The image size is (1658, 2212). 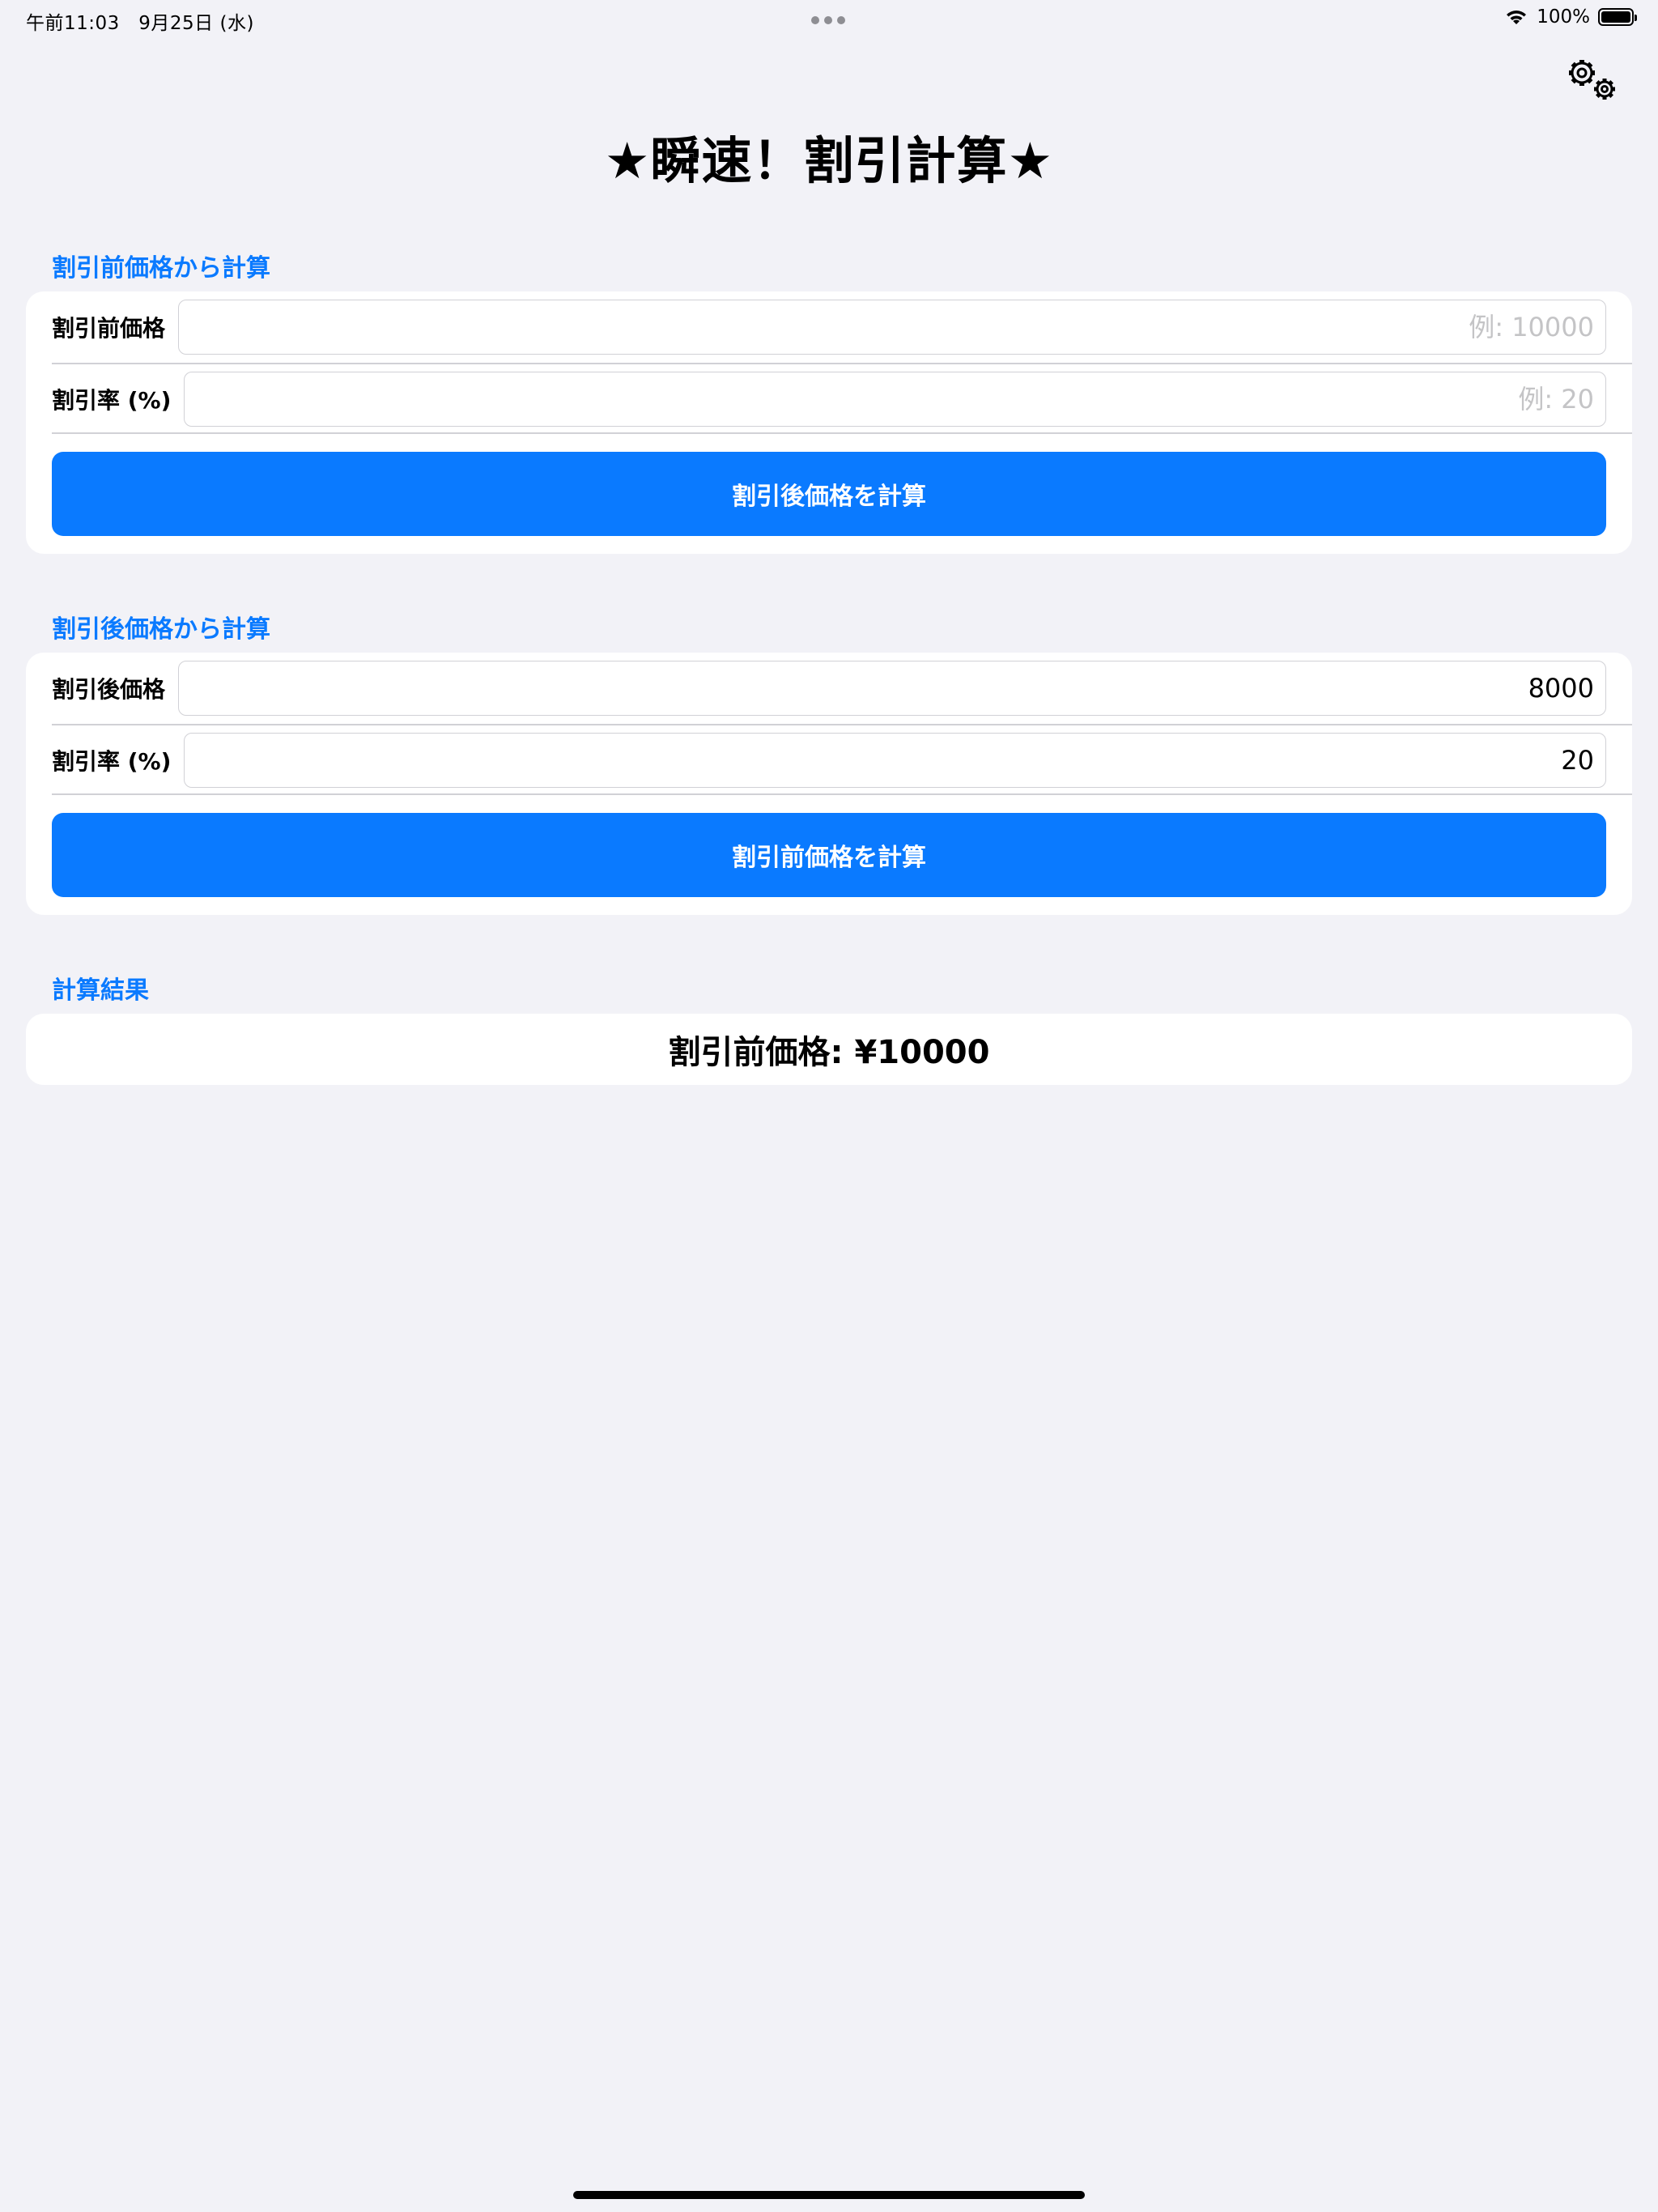 What do you see at coordinates (140, 24) in the screenshot?
I see `status-time: 午前11:03 9月25日 (水)` at bounding box center [140, 24].